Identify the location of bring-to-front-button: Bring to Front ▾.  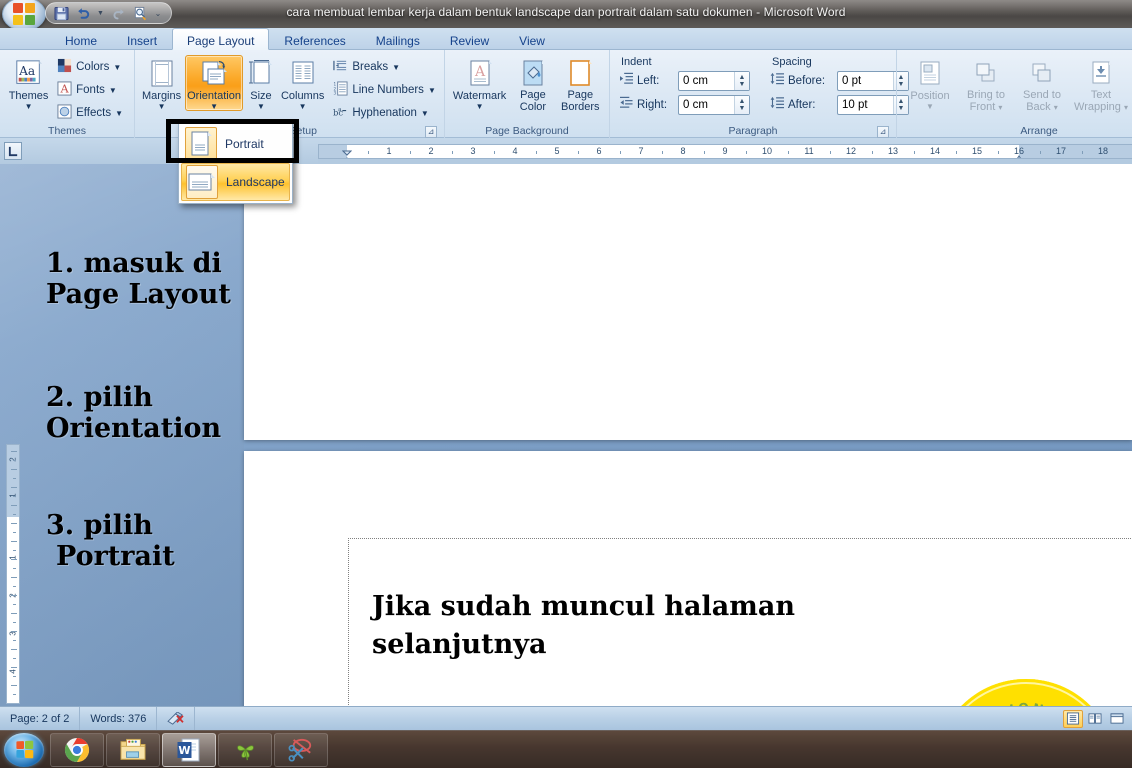
(986, 84).